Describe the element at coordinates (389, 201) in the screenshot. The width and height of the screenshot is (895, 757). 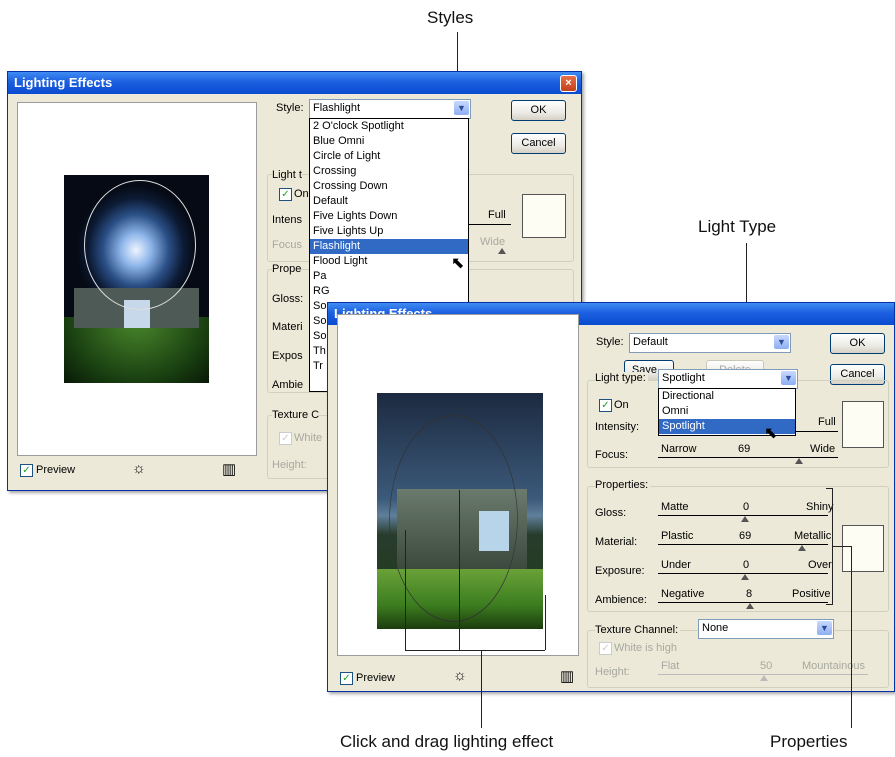
I see `style-option: Default` at that location.